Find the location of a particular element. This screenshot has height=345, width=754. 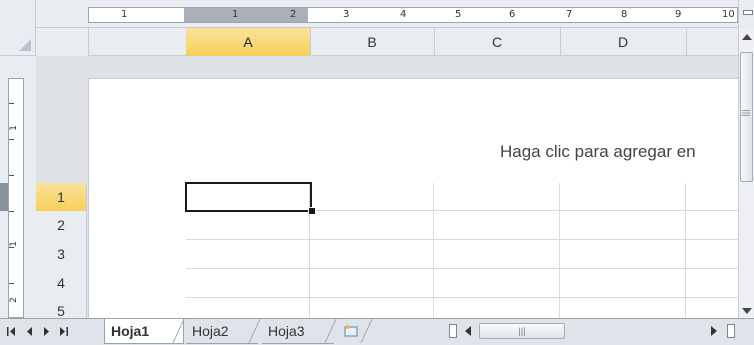

ruler-number: 5 is located at coordinates (458, 14).